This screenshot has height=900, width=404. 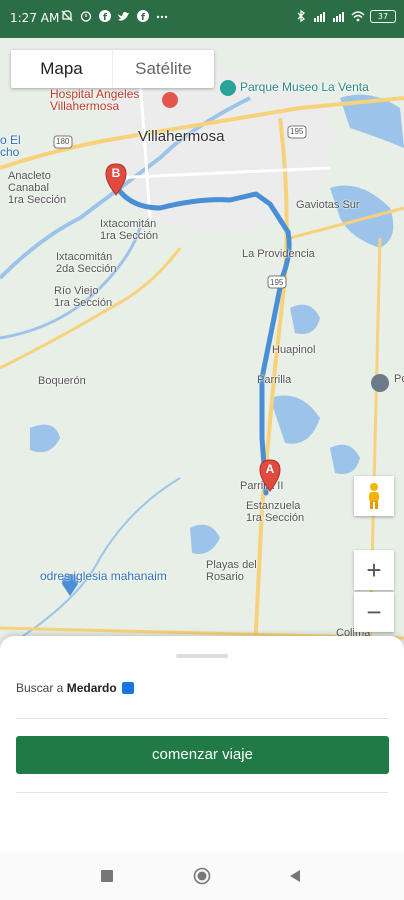 What do you see at coordinates (95, 100) in the screenshot?
I see `map-label-hospital: Hospital Angeles Villahermosa` at bounding box center [95, 100].